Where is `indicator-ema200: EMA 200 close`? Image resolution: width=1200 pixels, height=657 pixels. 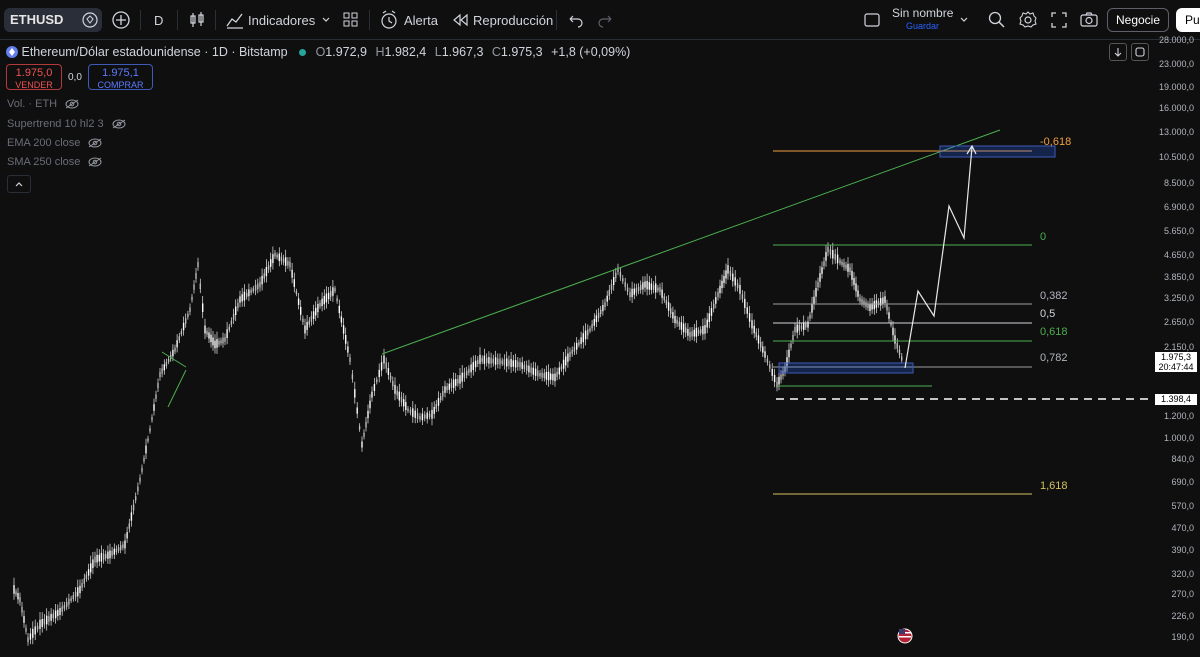
indicator-ema200: EMA 200 close is located at coordinates (54, 143).